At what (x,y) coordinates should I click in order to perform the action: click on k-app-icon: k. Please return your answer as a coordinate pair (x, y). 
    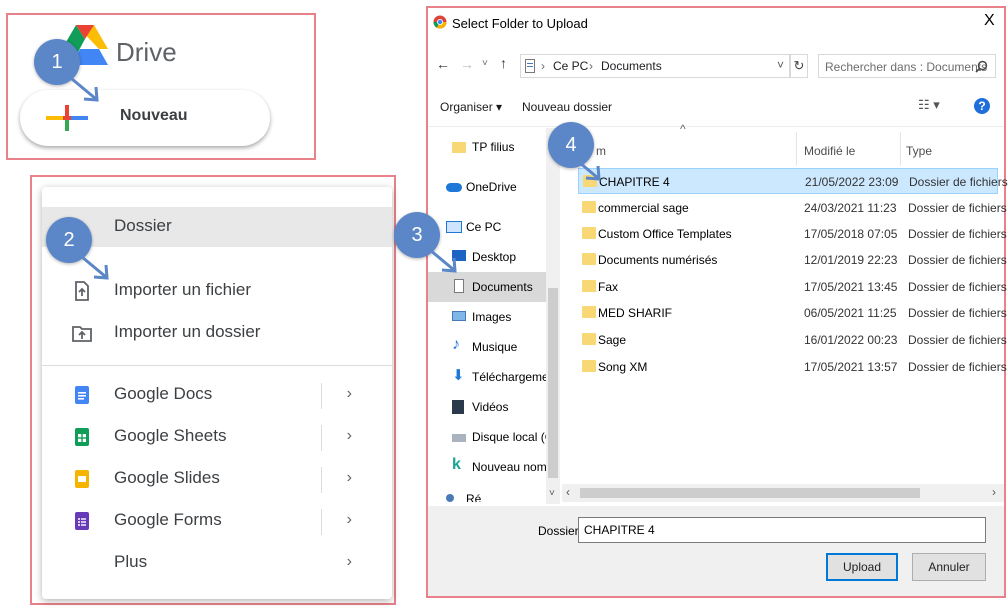
    Looking at the image, I should click on (456, 464).